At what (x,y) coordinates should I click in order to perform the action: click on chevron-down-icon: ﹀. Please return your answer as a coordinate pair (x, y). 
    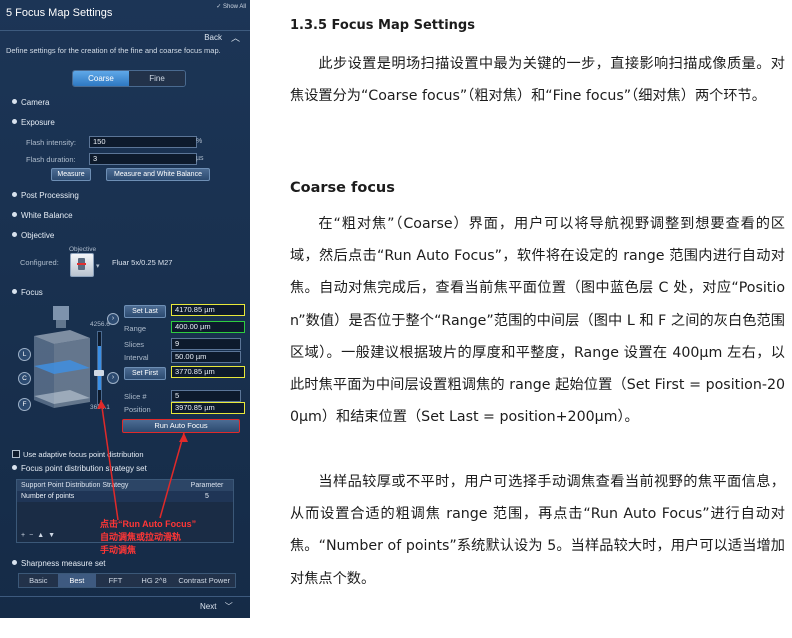
    Looking at the image, I should click on (228, 606).